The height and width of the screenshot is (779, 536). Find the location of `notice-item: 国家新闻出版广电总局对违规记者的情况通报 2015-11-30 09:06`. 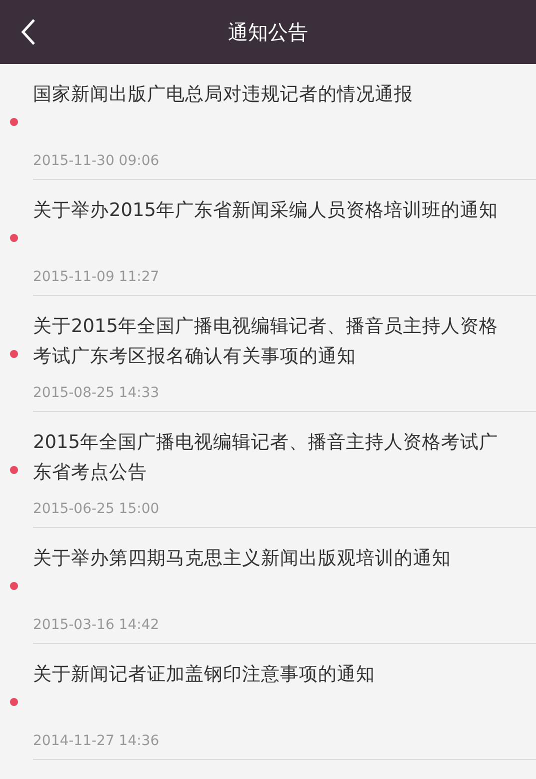

notice-item: 国家新闻出版广电总局对违规记者的情况通报 2015-11-30 09:06 is located at coordinates (284, 122).